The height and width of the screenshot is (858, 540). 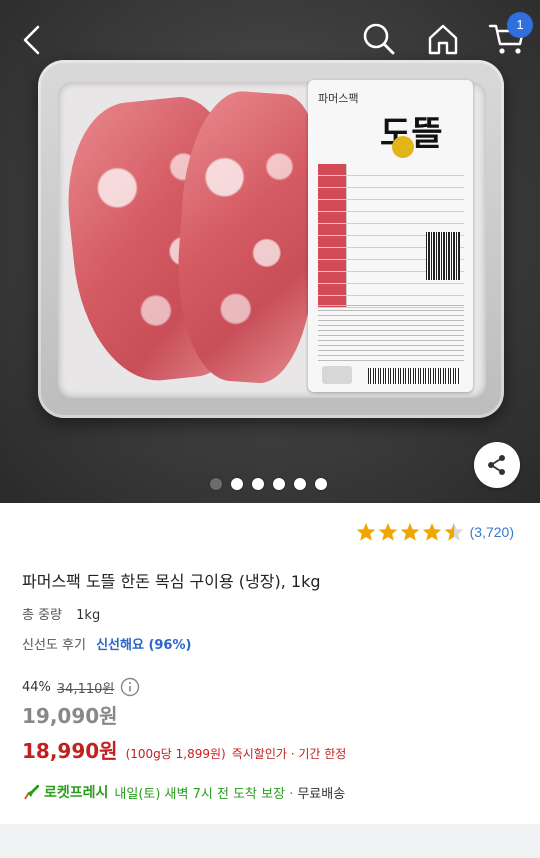 What do you see at coordinates (32, 40) in the screenshot?
I see `back-icon` at bounding box center [32, 40].